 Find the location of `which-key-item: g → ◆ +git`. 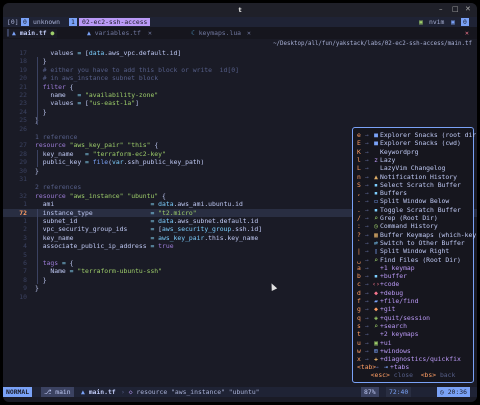

which-key-item: g → ◆ +git is located at coordinates (376, 309).